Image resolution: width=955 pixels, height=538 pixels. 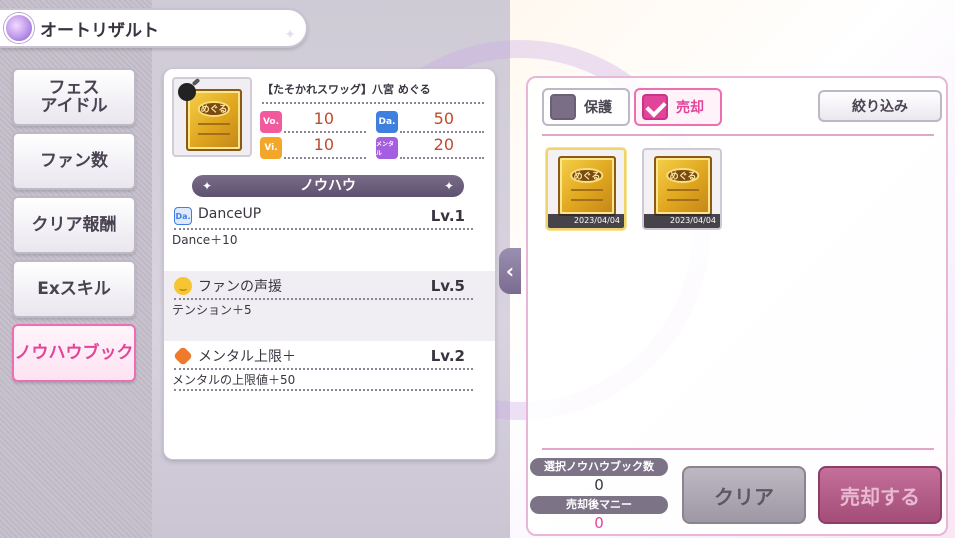 I want to click on narrow-down-button: 絞り込み, so click(x=880, y=106).